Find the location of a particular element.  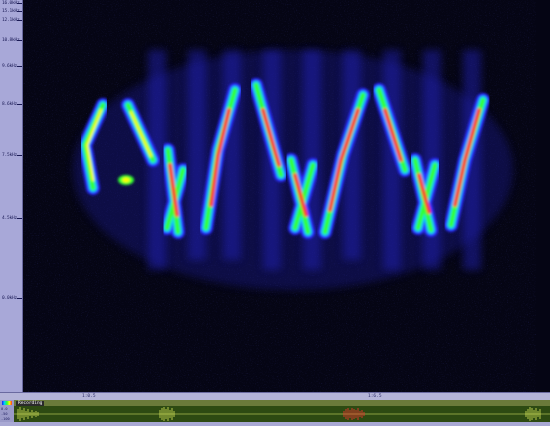

time-label-start: 1:0.5 is located at coordinates (89, 396).